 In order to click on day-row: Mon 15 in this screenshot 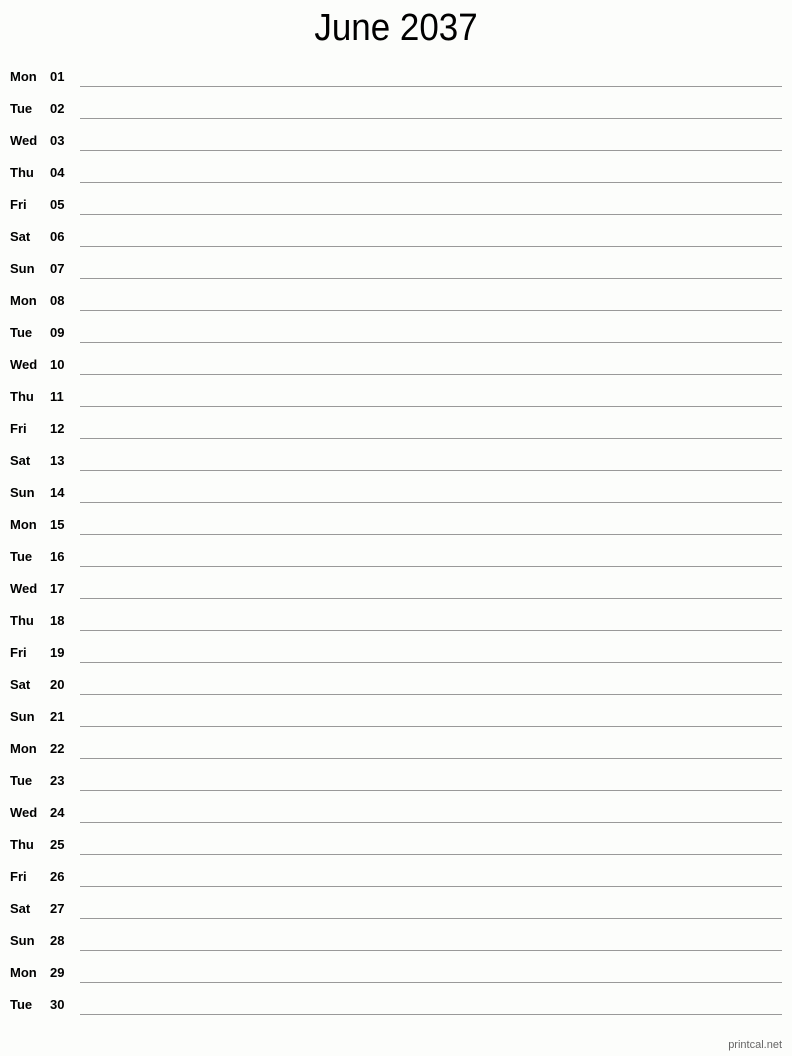, I will do `click(396, 528)`.